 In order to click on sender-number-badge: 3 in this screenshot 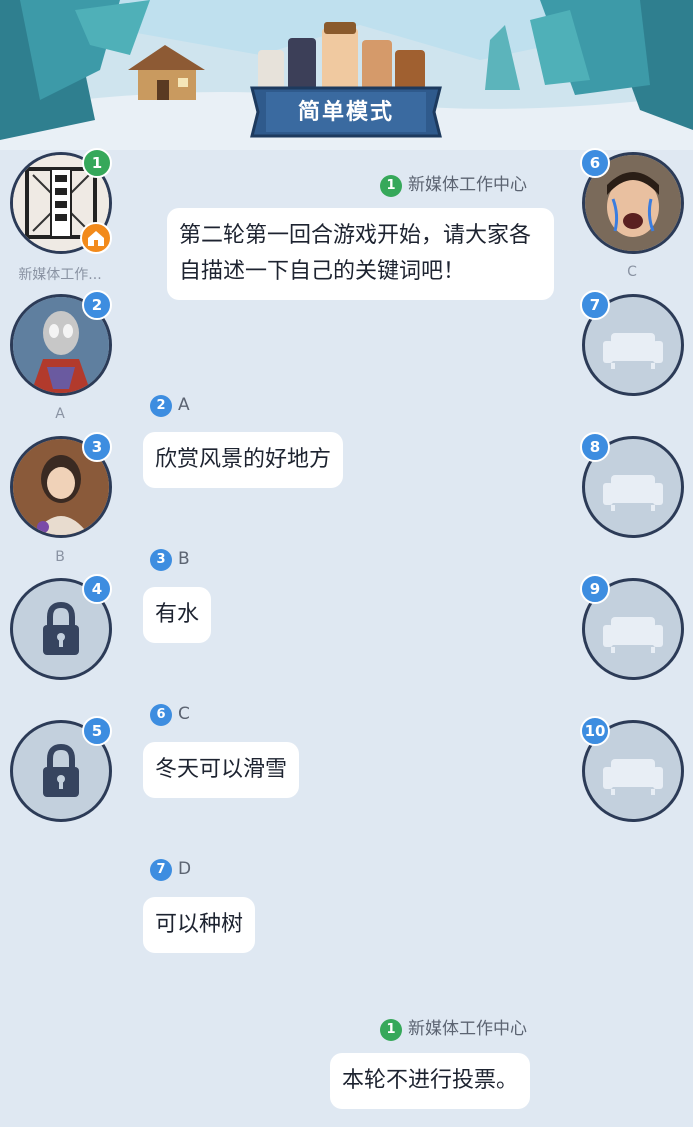, I will do `click(161, 560)`.